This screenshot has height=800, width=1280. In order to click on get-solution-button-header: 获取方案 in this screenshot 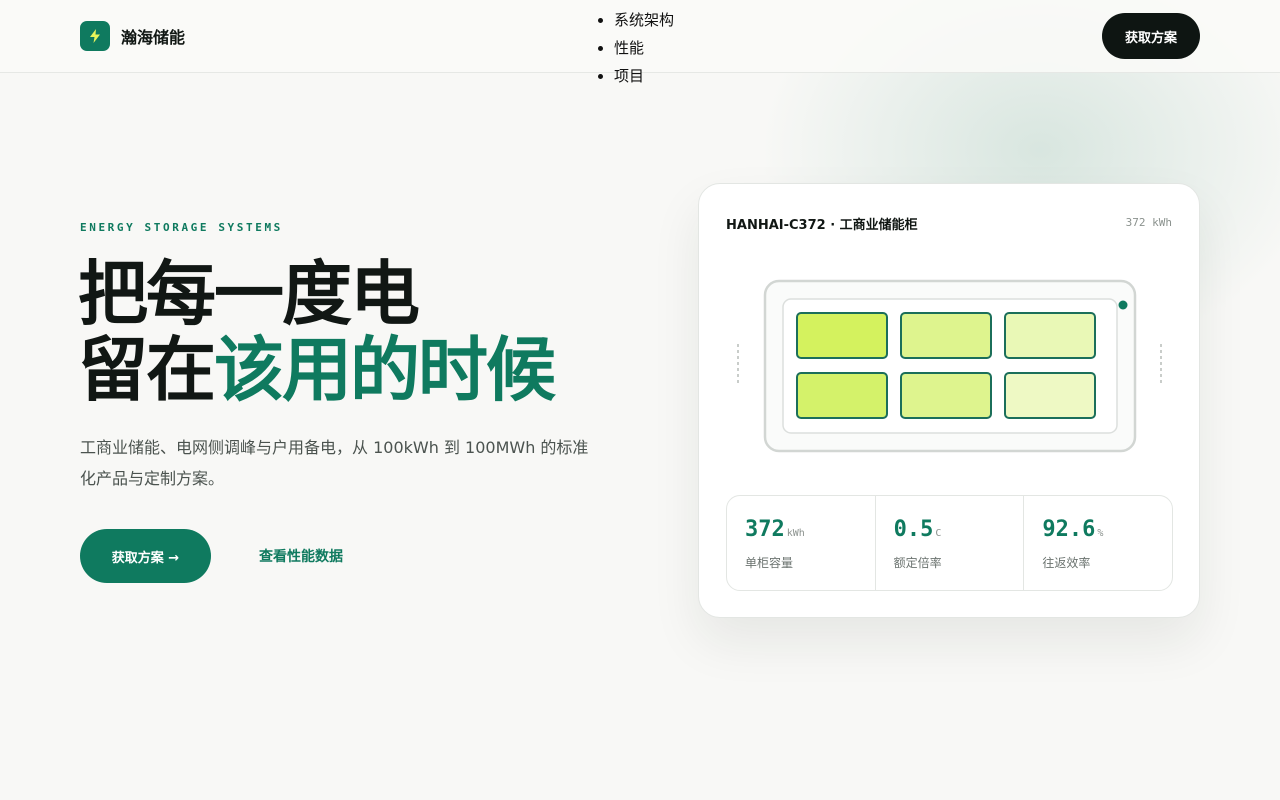, I will do `click(1151, 36)`.